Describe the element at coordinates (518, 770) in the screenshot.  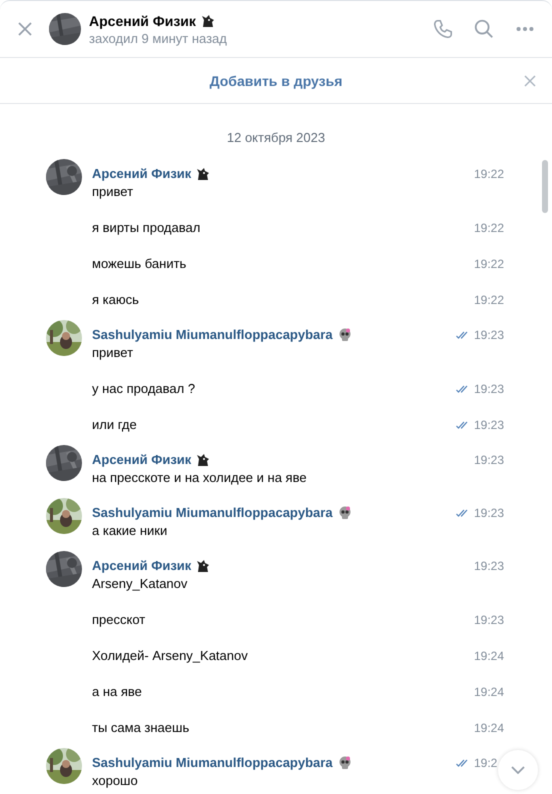
I see `chevron-down-icon` at that location.